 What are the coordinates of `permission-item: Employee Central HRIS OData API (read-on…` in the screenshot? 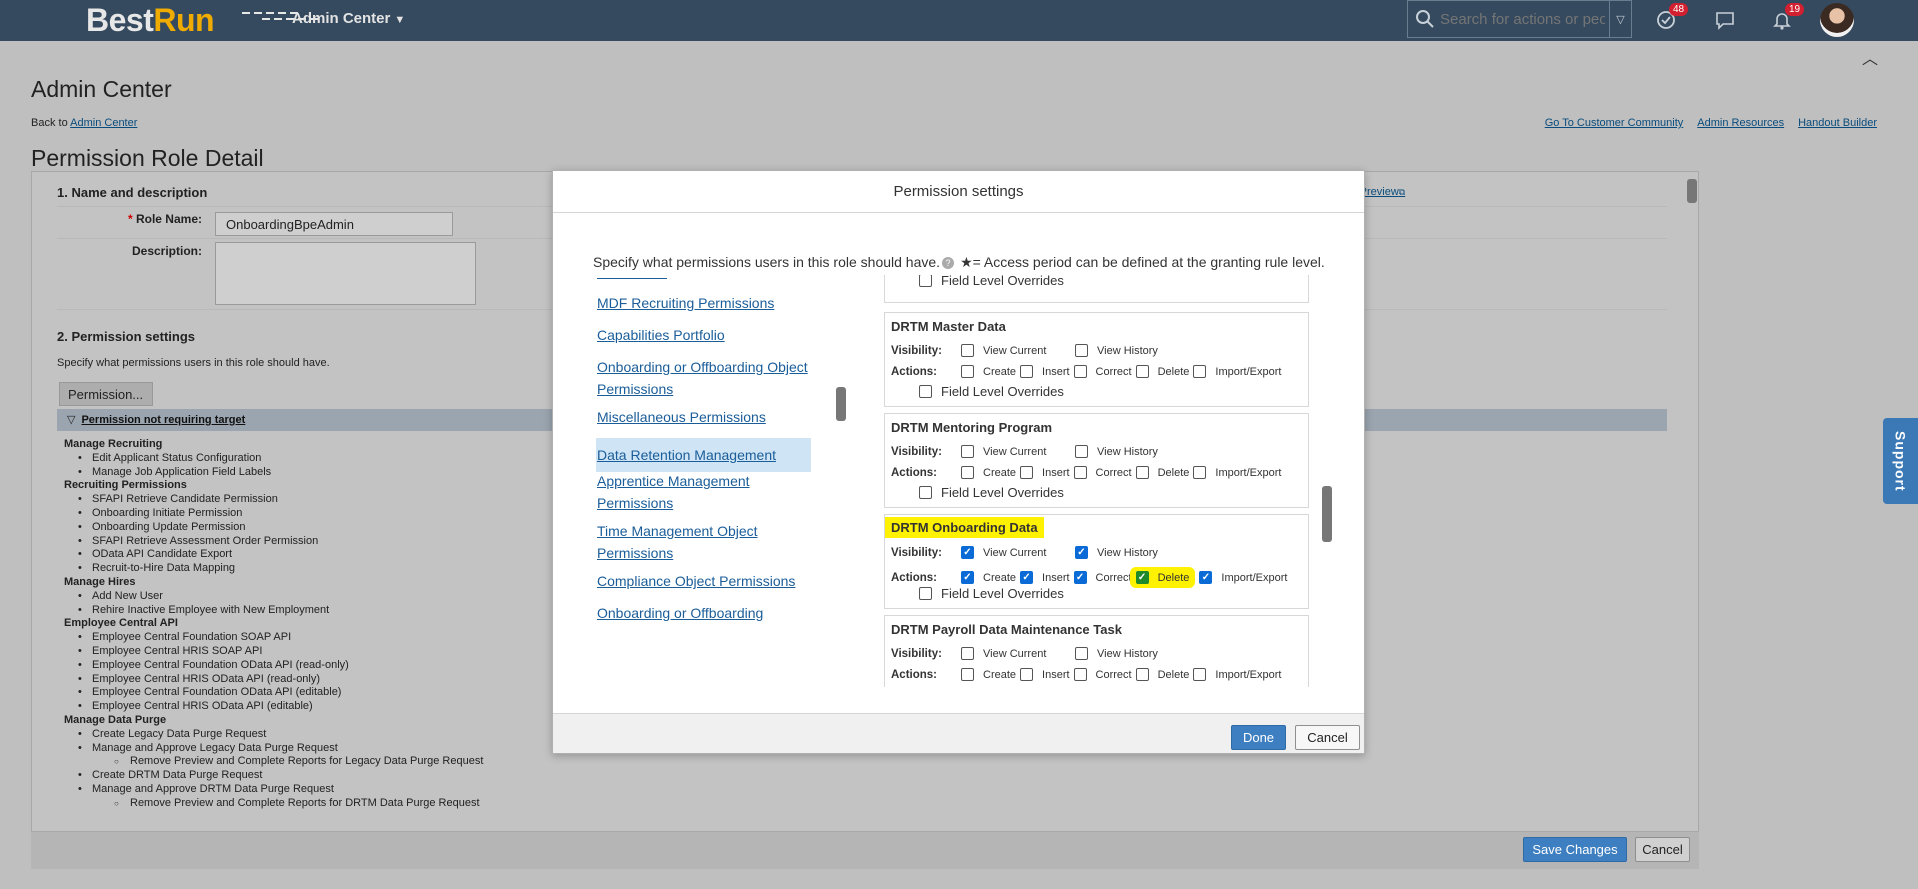 It's located at (273, 680).